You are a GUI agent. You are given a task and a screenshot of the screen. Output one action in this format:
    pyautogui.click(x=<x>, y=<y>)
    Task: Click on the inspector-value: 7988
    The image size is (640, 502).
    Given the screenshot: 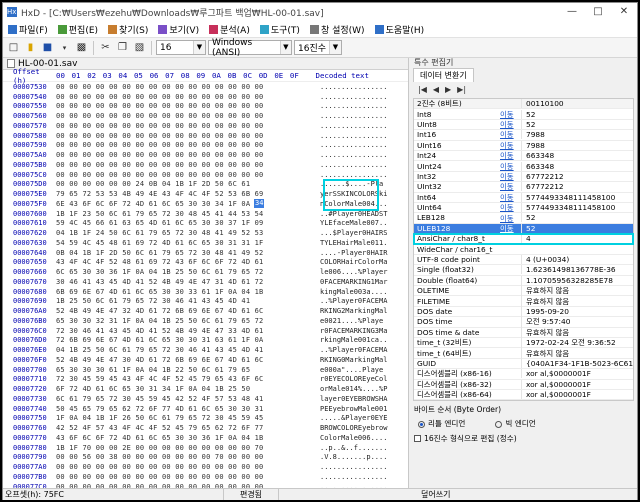 What is the action you would take?
    pyautogui.click(x=577, y=145)
    